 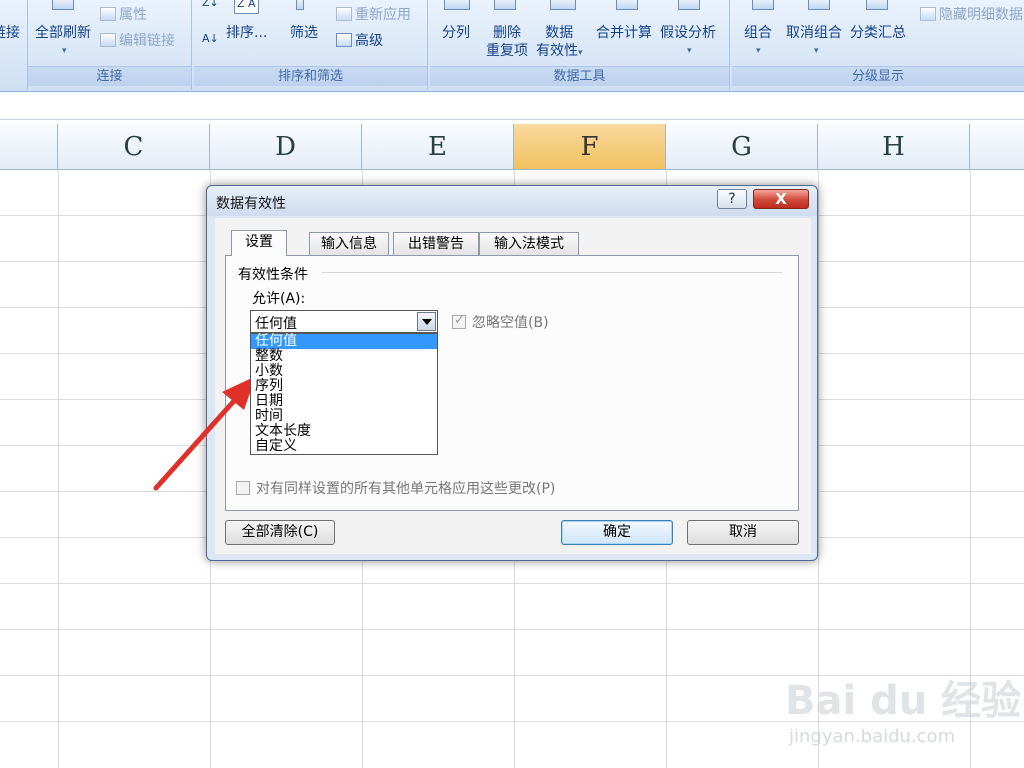 I want to click on column-header-h: H, so click(x=894, y=147).